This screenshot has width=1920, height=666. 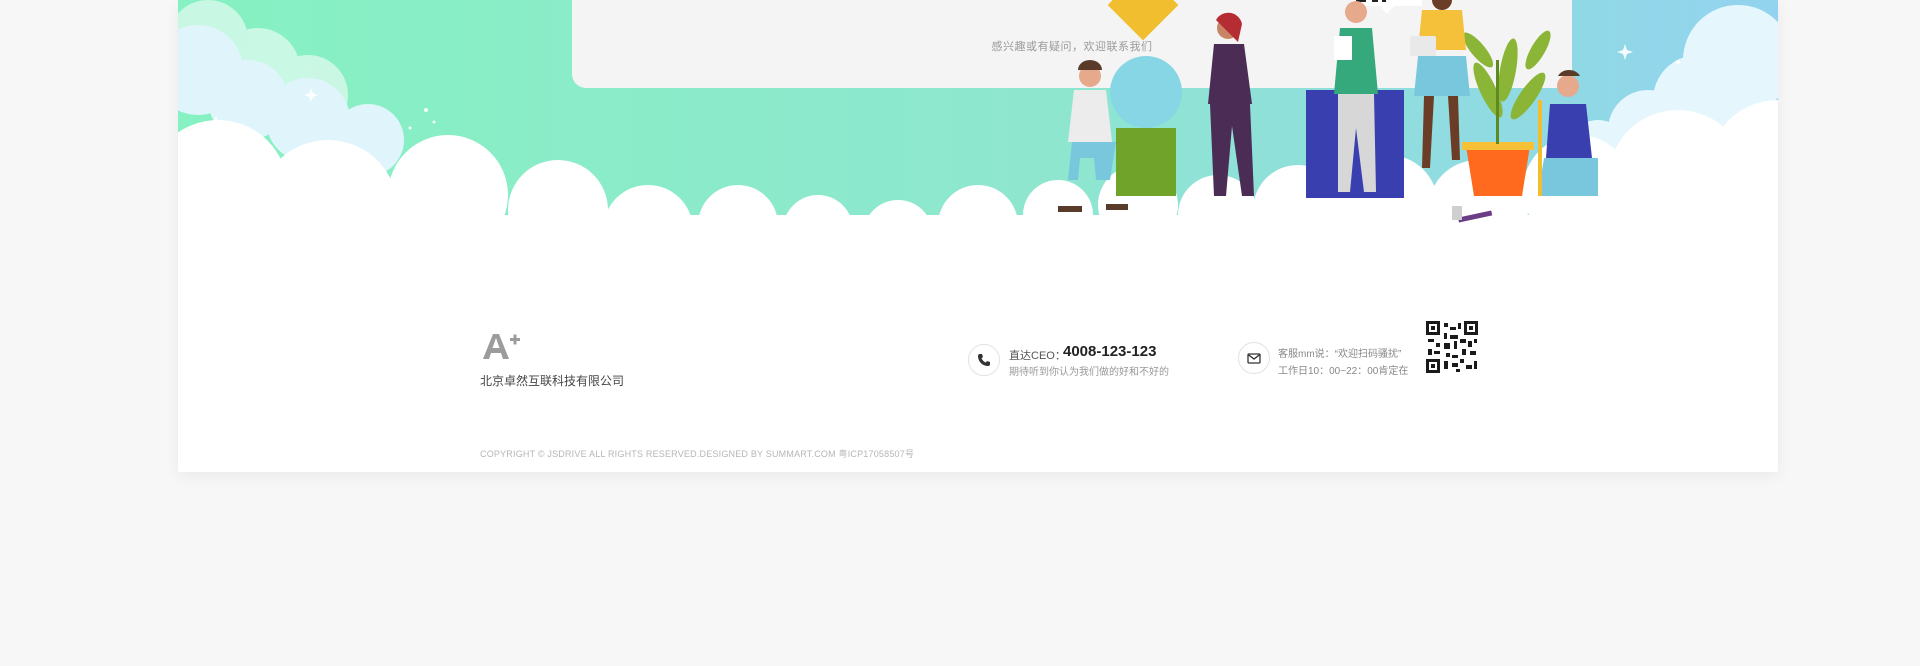 I want to click on ceo-label: 直达CEO：, so click(x=1037, y=356).